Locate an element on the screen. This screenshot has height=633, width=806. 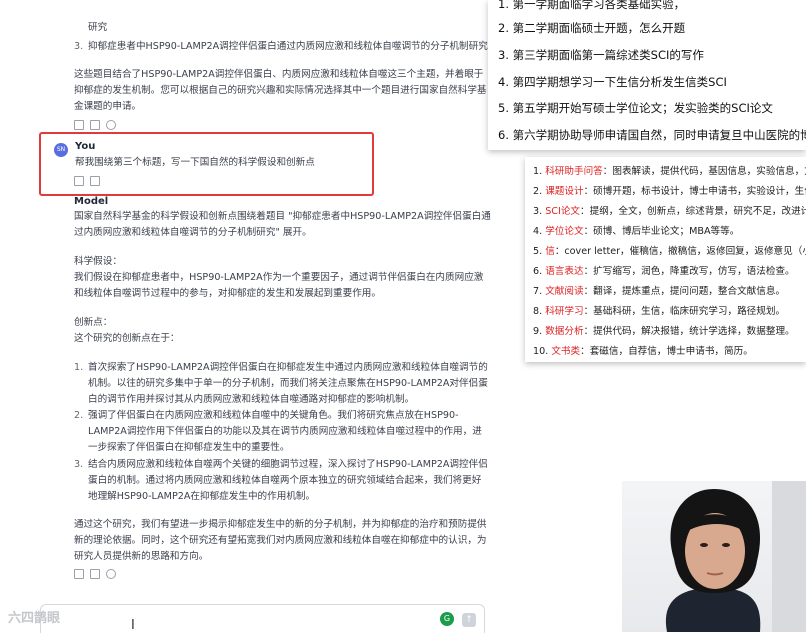
service-item: 2. 课题设计：硕博开题，标书设计，博士申请书，实验设计，生信 is located at coordinates (669, 191).